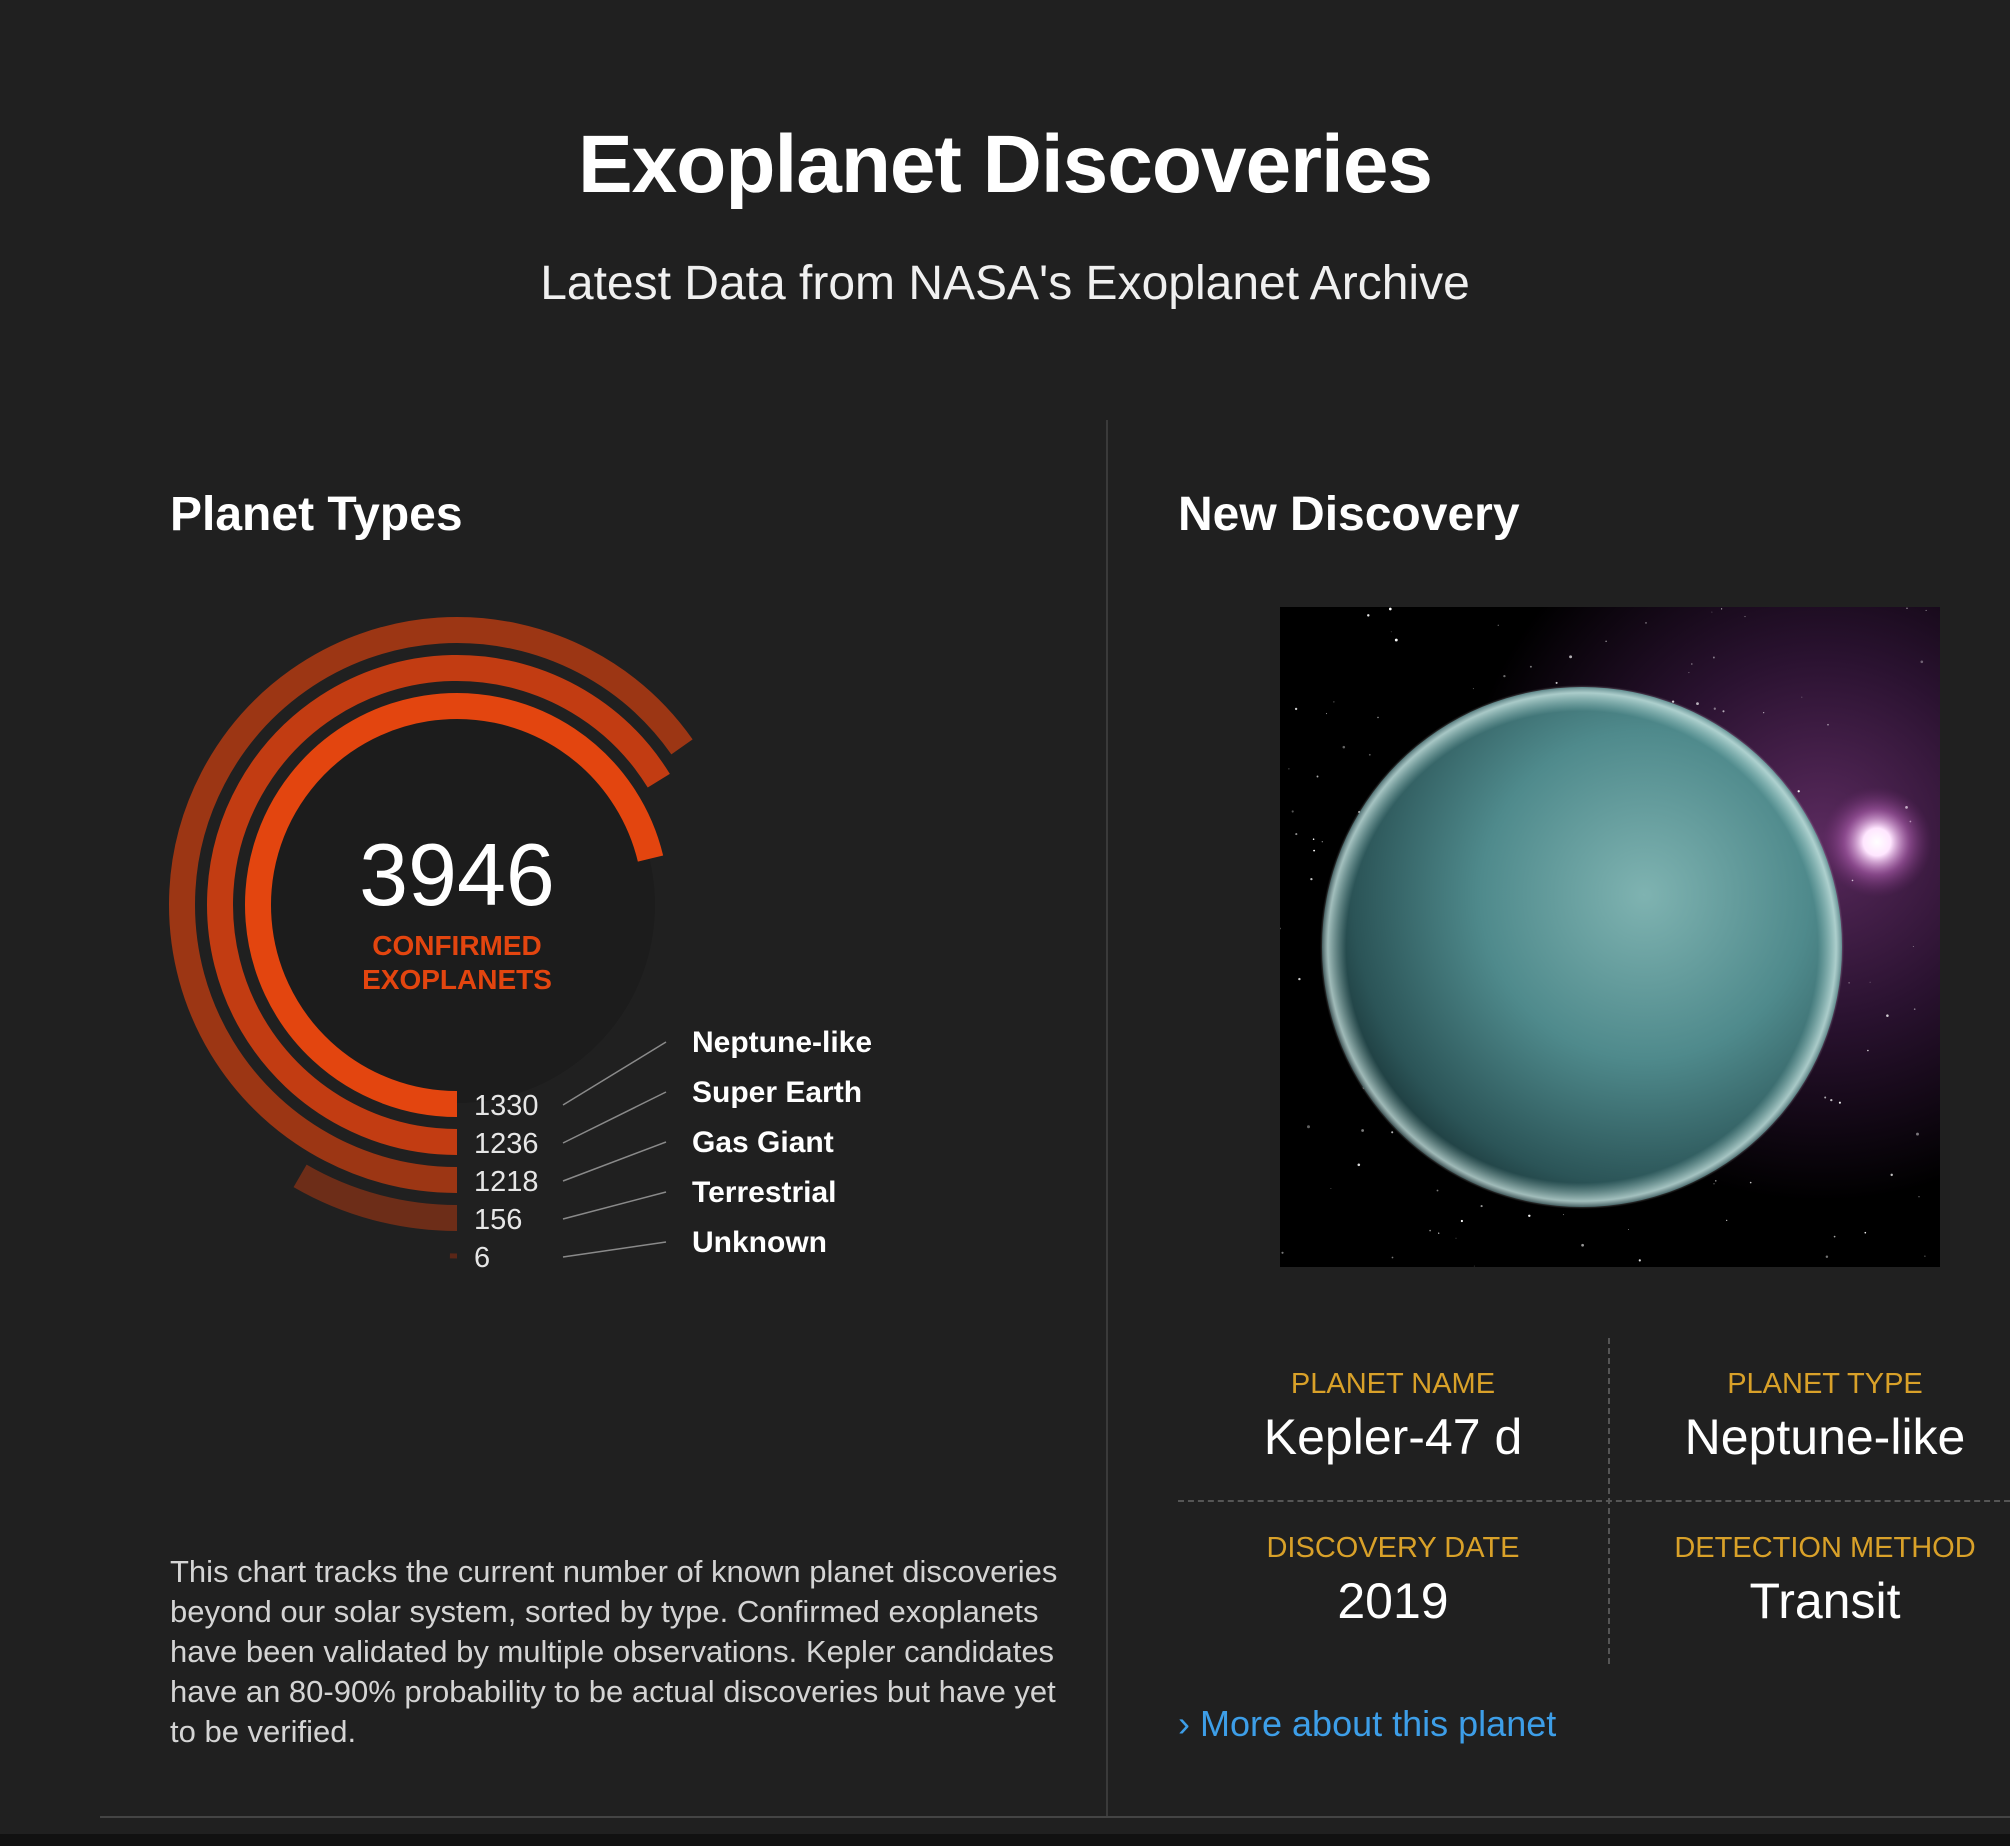  Describe the element at coordinates (777, 1092) in the screenshot. I see `chart-category-label: Super Earth` at that location.